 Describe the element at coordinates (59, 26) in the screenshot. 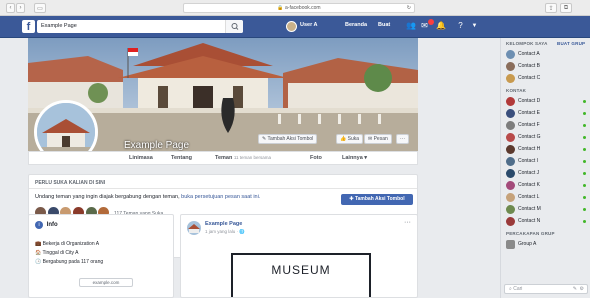

I see `search-input-value: Example Page` at that location.